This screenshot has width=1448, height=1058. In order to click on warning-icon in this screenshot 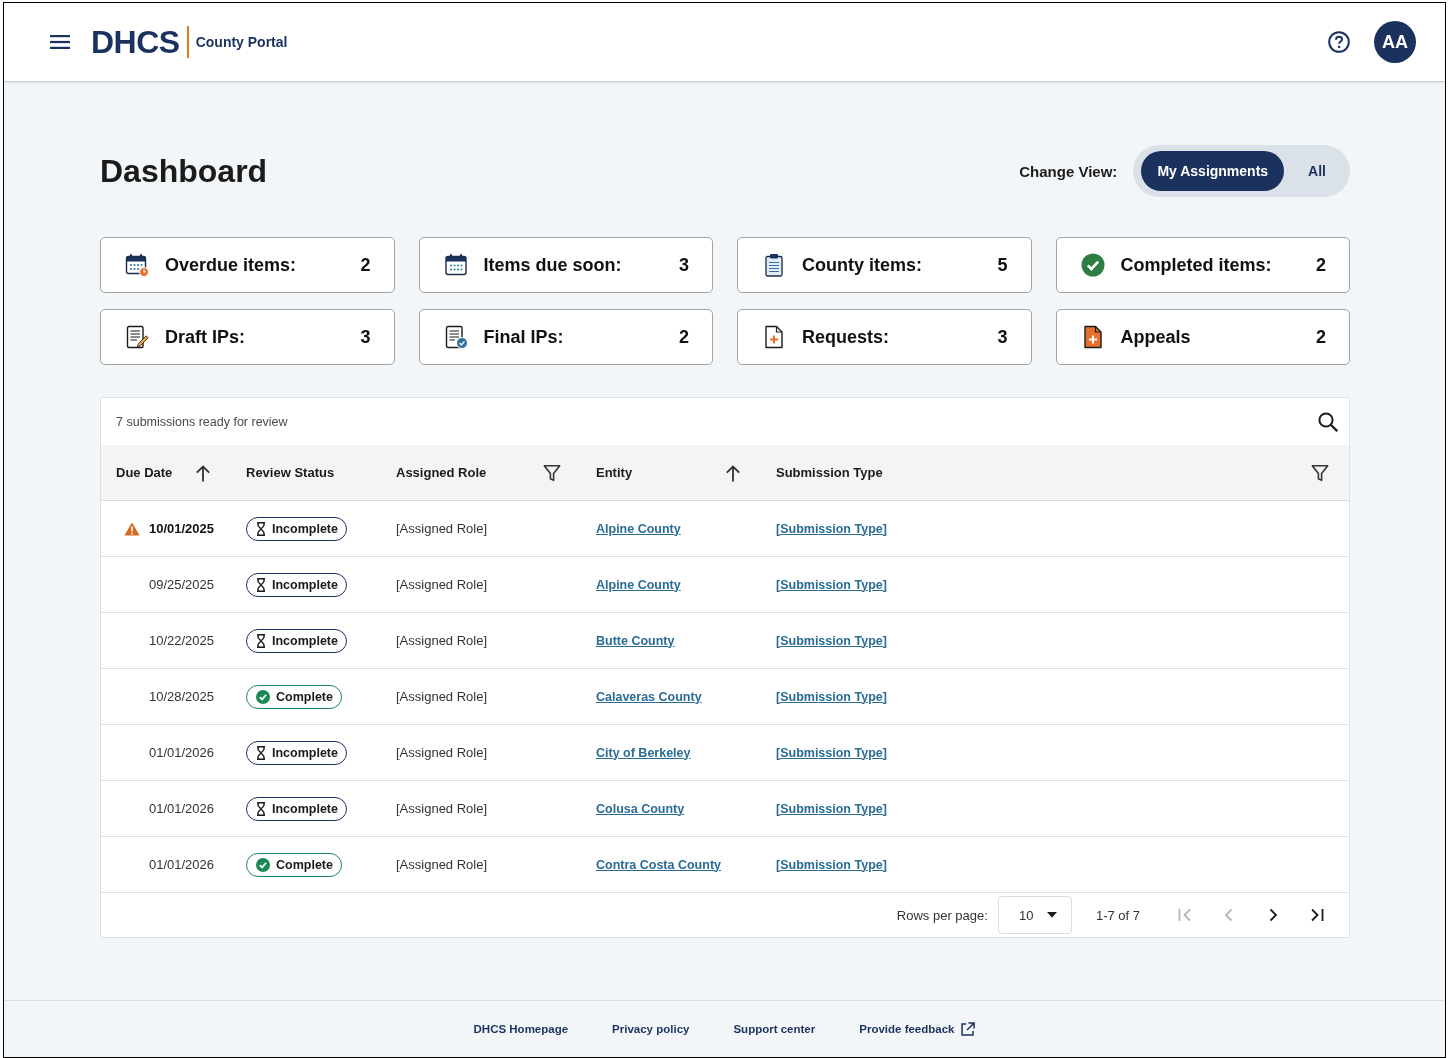, I will do `click(131, 528)`.